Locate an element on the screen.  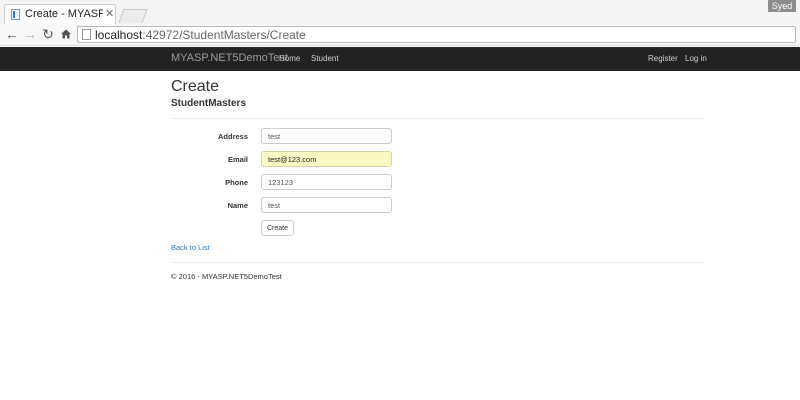
home-icon is located at coordinates (66, 34).